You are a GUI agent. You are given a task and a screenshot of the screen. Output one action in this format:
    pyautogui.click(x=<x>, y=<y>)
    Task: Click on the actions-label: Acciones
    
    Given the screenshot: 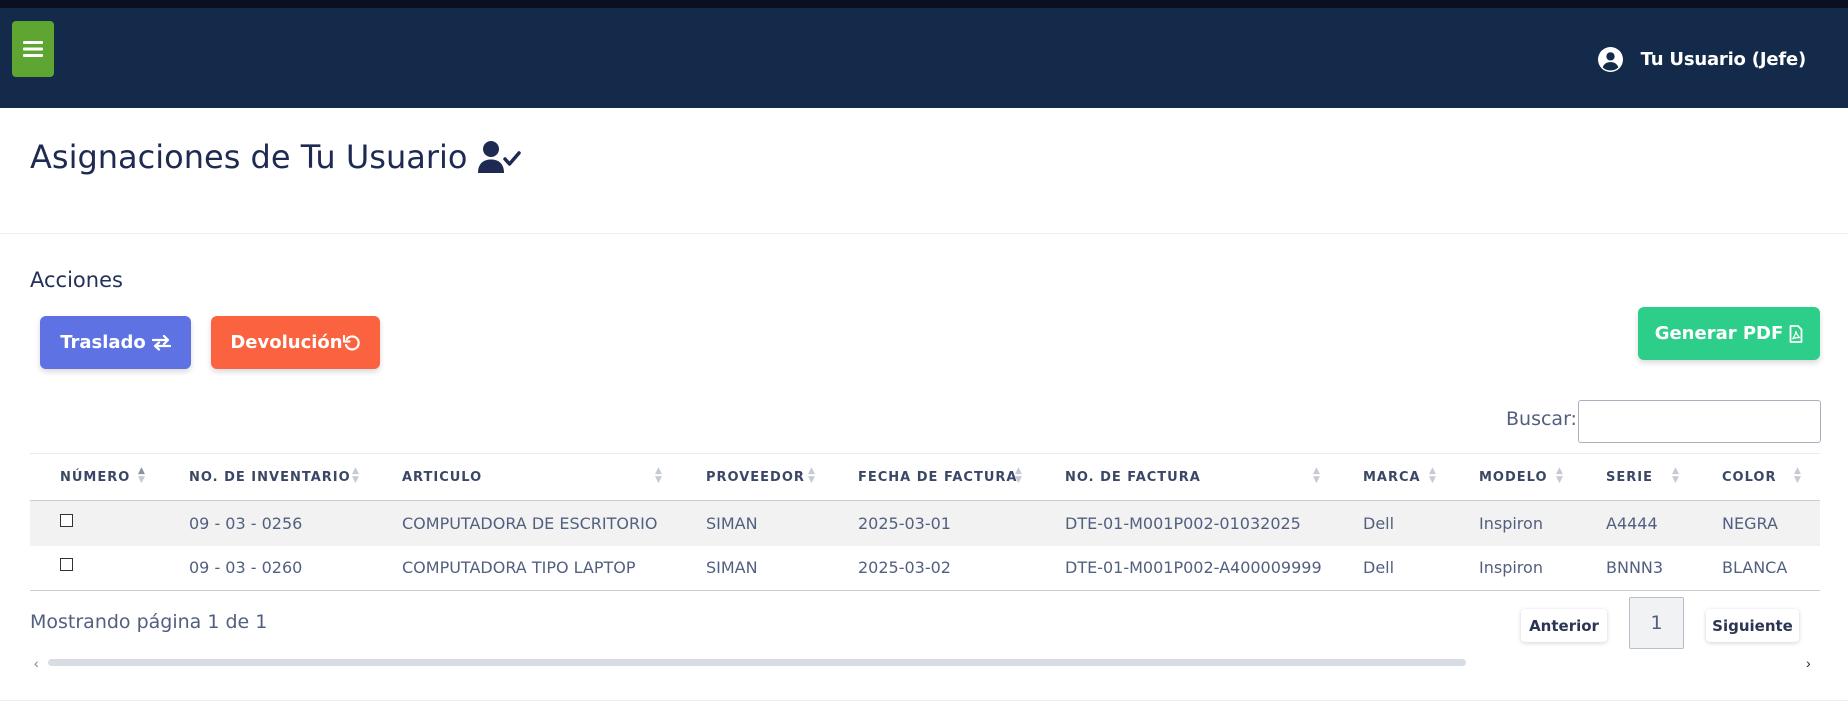 What is the action you would take?
    pyautogui.click(x=76, y=280)
    